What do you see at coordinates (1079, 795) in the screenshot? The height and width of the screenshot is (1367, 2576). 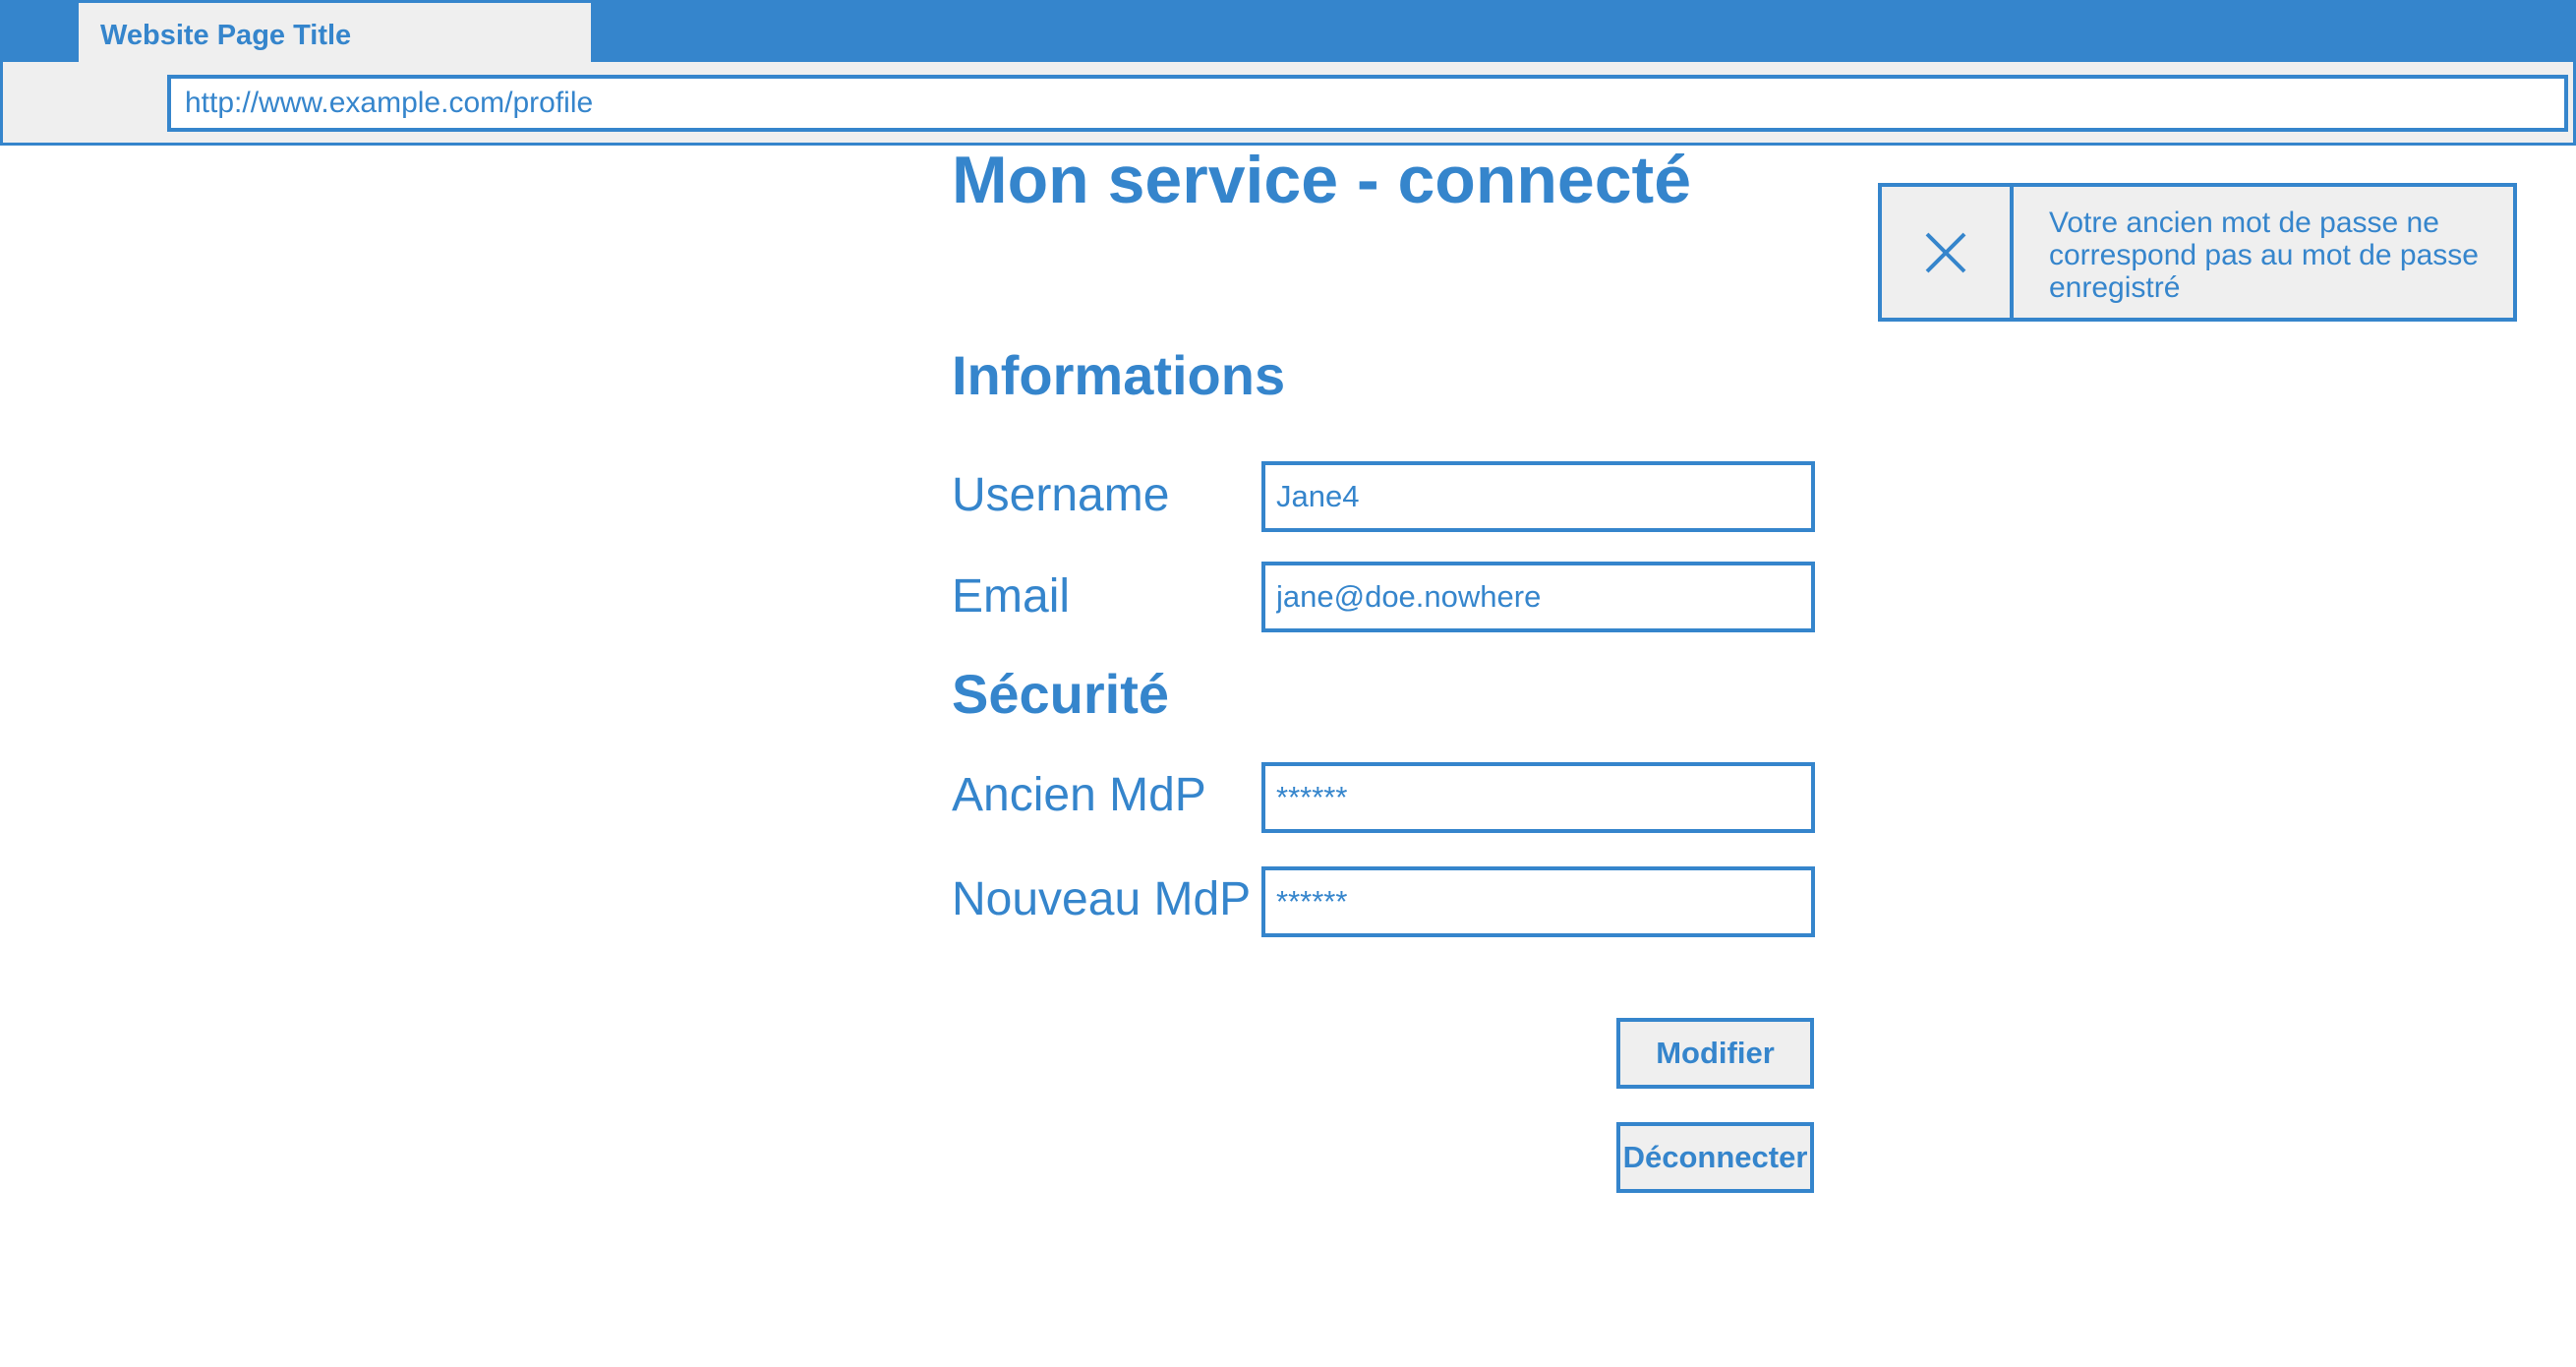 I see `old-password-label: Ancien MdP` at bounding box center [1079, 795].